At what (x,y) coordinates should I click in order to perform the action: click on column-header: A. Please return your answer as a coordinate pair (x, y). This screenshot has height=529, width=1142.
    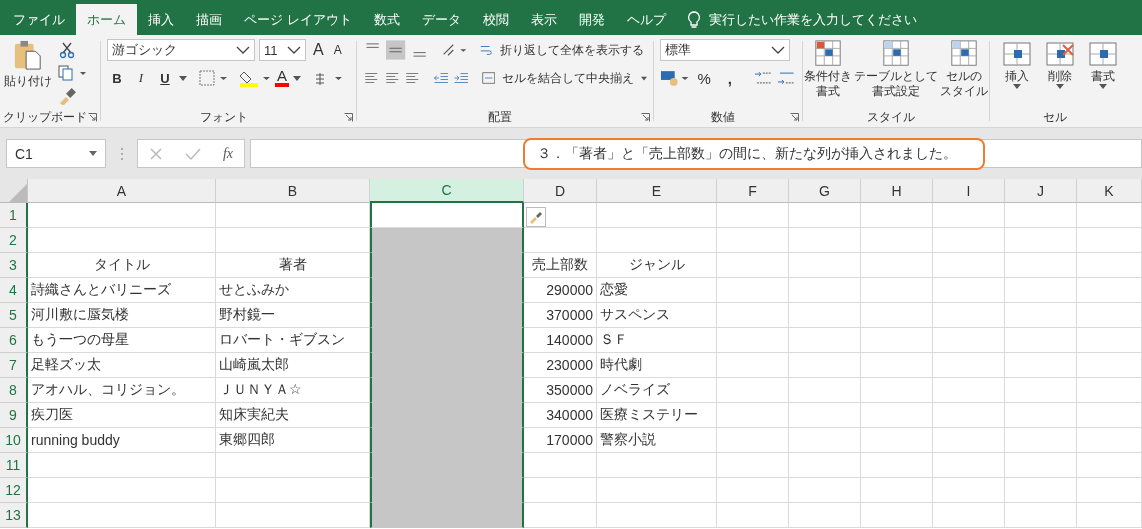
    Looking at the image, I should click on (122, 191).